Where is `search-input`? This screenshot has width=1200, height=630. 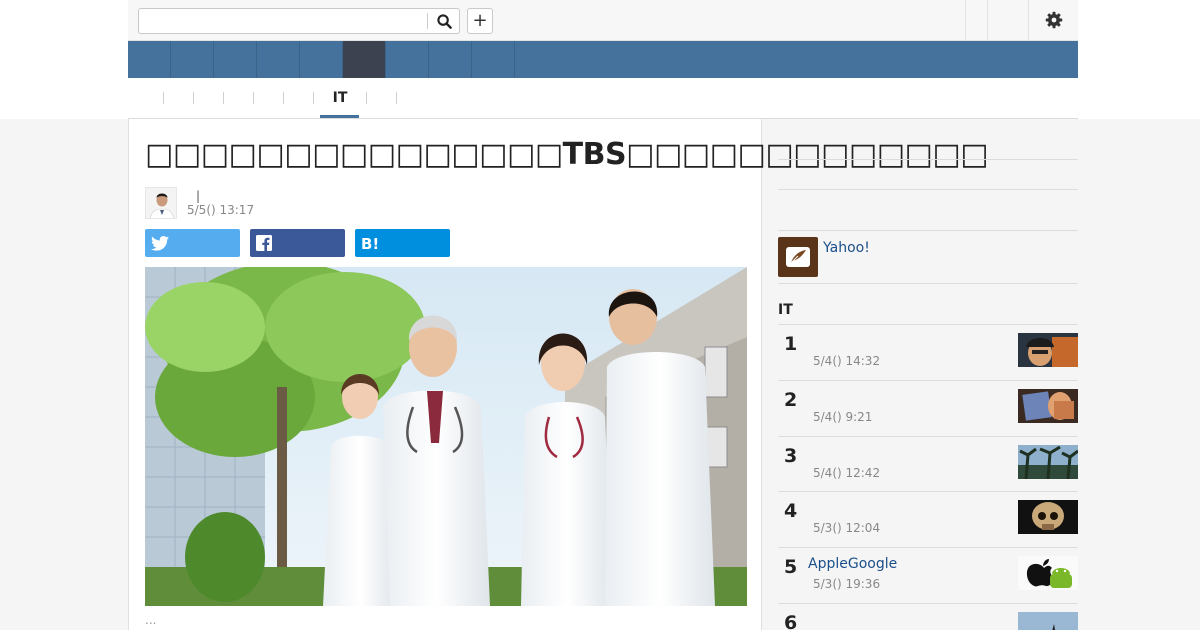
search-input is located at coordinates (283, 21).